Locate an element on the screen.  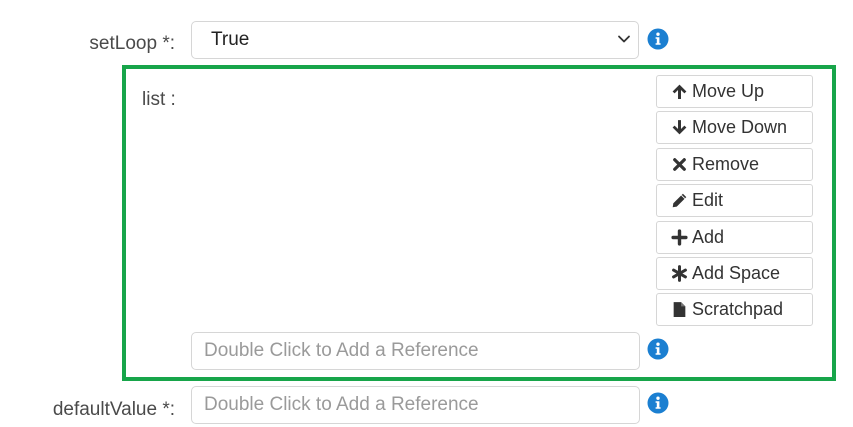
scratchpad-button: Scratchpad is located at coordinates (734, 309).